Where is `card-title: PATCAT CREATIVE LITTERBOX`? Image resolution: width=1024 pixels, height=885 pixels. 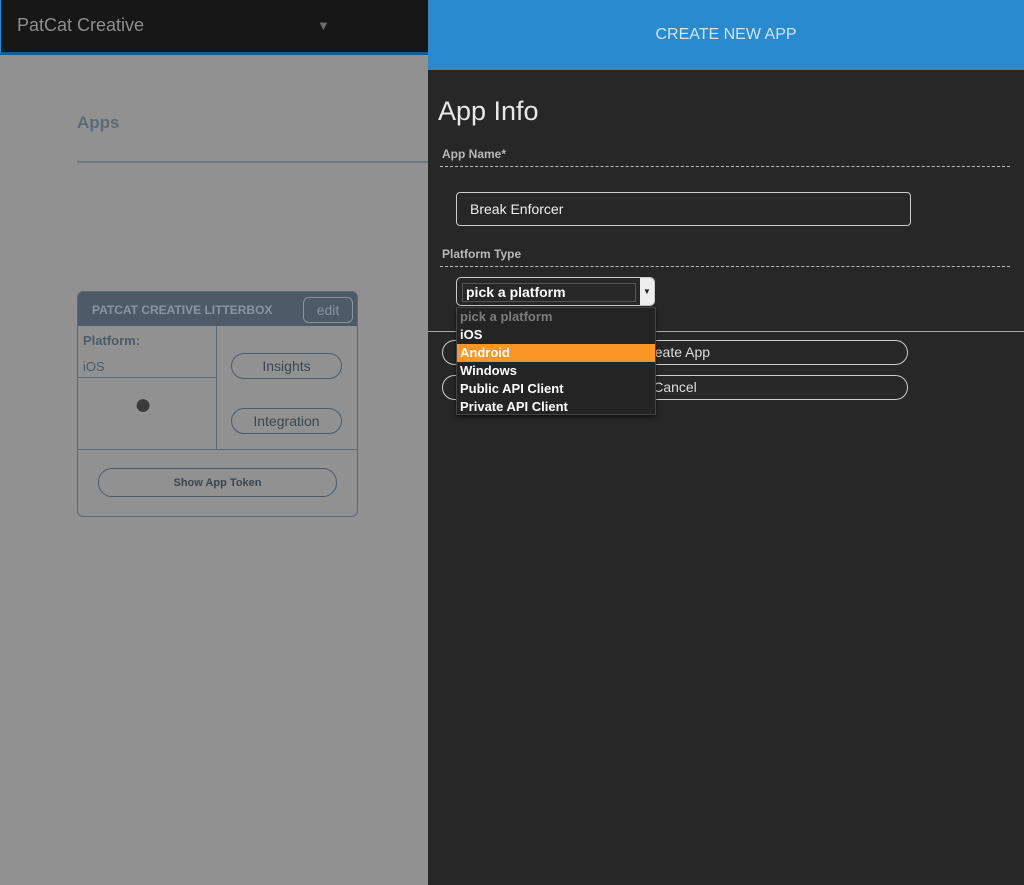
card-title: PATCAT CREATIVE LITTERBOX is located at coordinates (182, 310).